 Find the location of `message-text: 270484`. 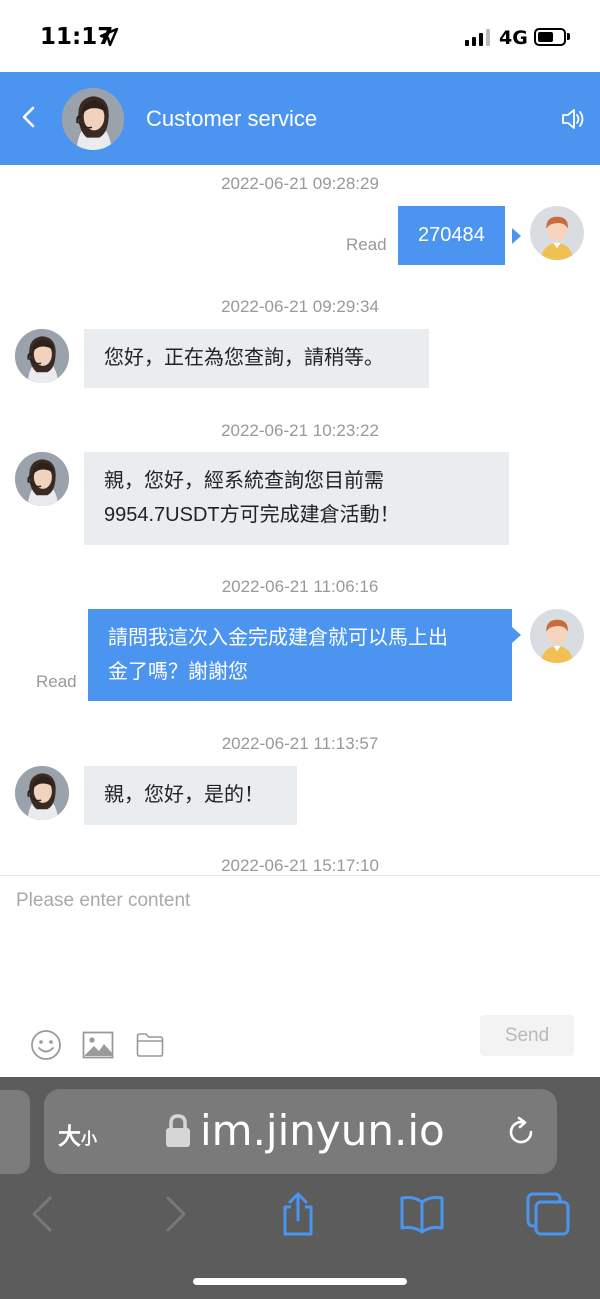

message-text: 270484 is located at coordinates (451, 235).